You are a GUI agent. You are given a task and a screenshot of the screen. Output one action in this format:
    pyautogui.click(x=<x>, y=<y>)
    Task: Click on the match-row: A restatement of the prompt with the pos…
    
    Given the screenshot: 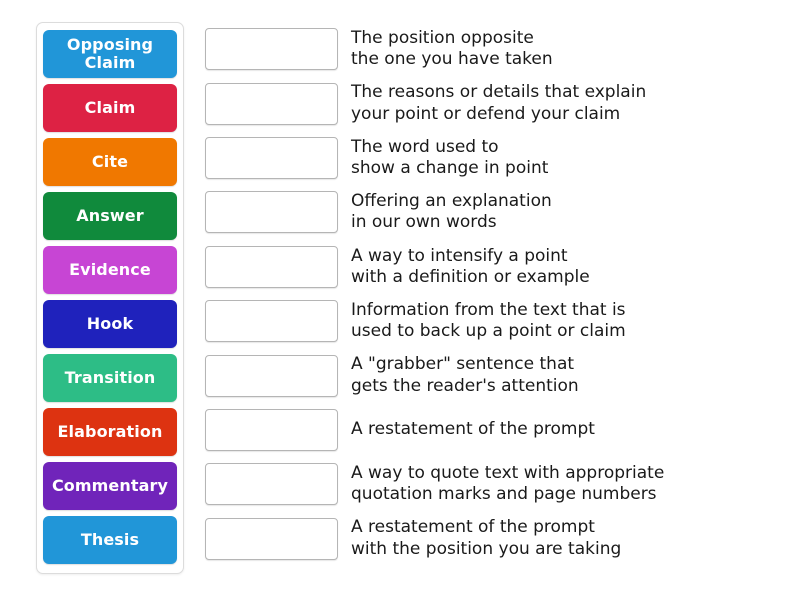 What is the action you would take?
    pyautogui.click(x=492, y=539)
    